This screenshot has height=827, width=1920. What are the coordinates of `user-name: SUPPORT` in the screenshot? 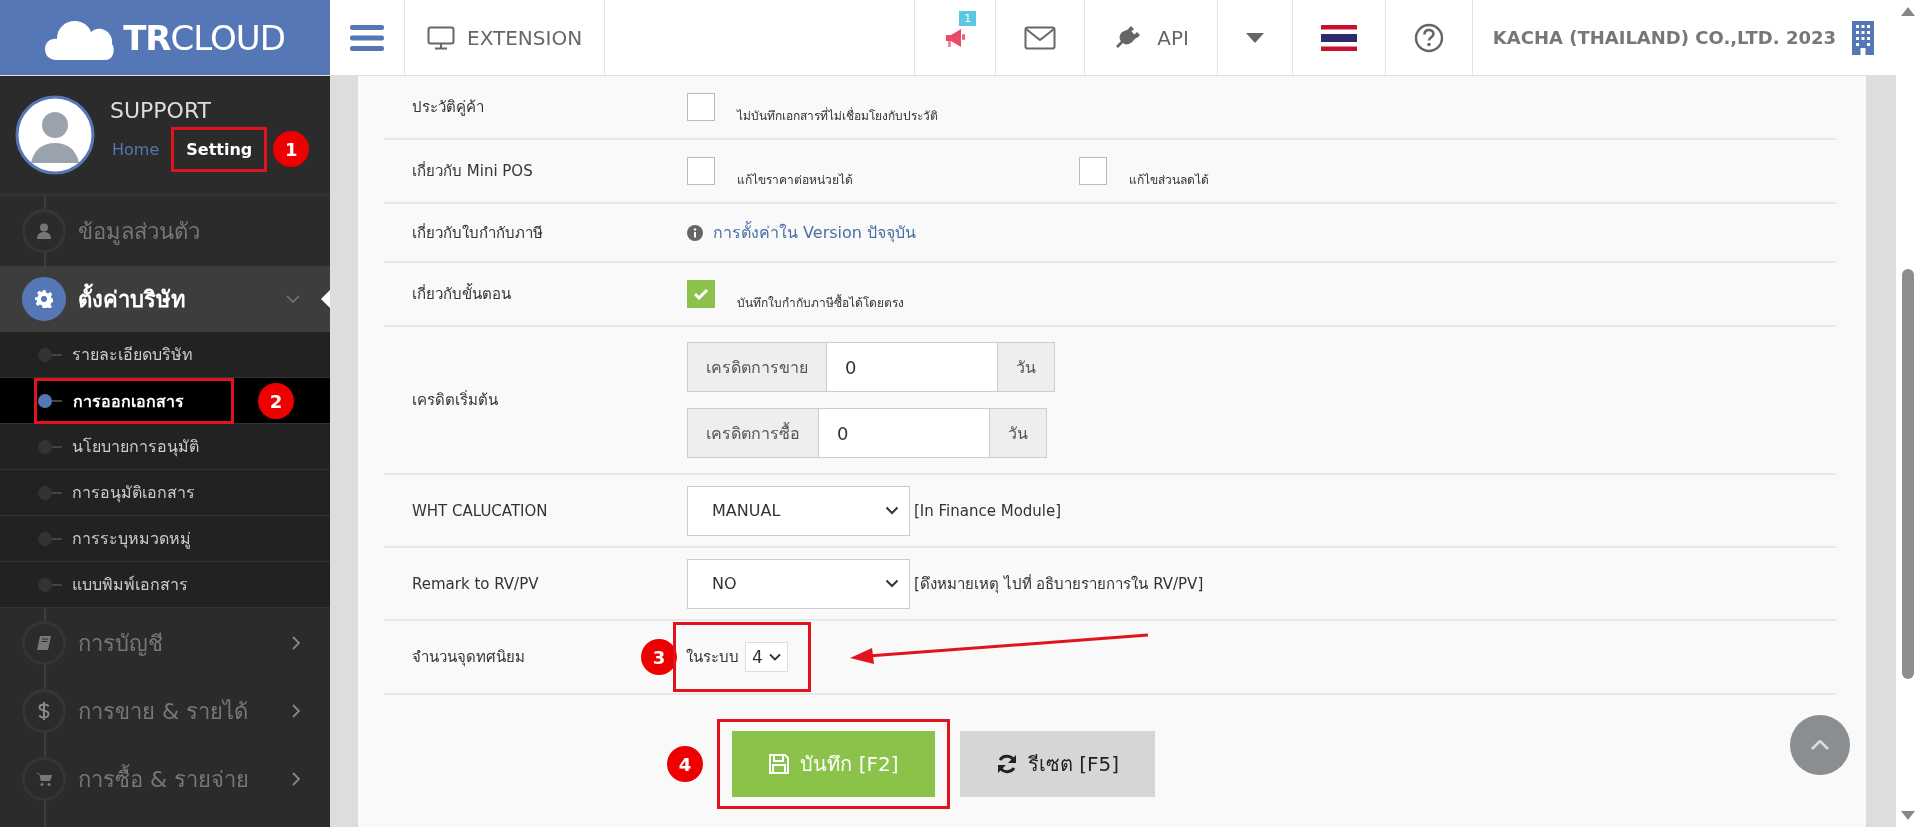 It's located at (161, 110).